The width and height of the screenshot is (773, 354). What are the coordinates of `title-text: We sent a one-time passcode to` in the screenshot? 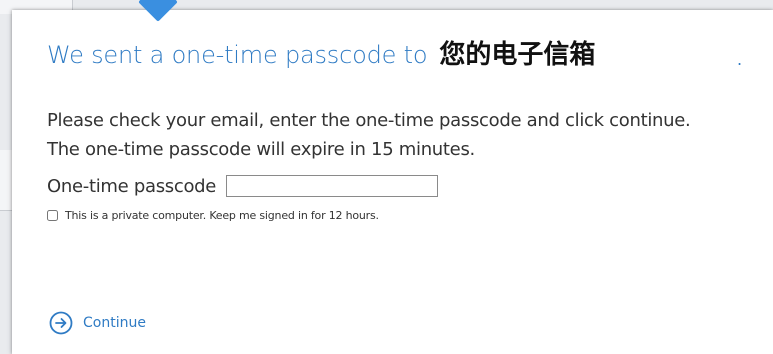 It's located at (237, 55).